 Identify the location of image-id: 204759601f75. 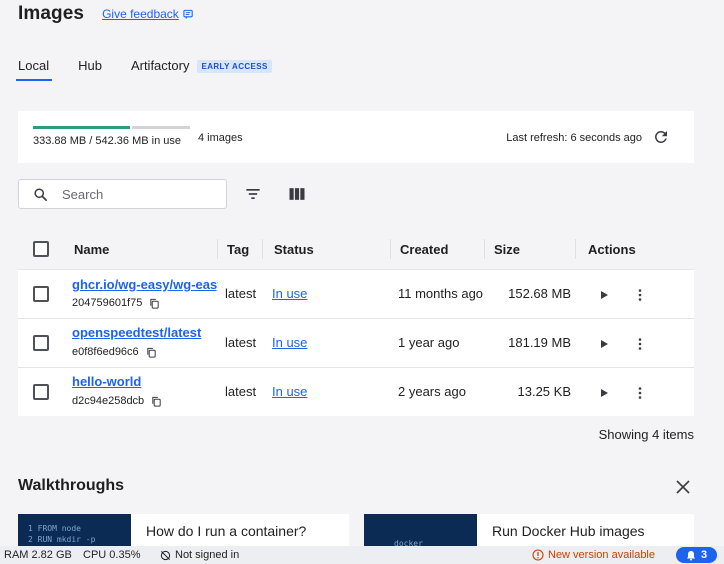
(116, 303).